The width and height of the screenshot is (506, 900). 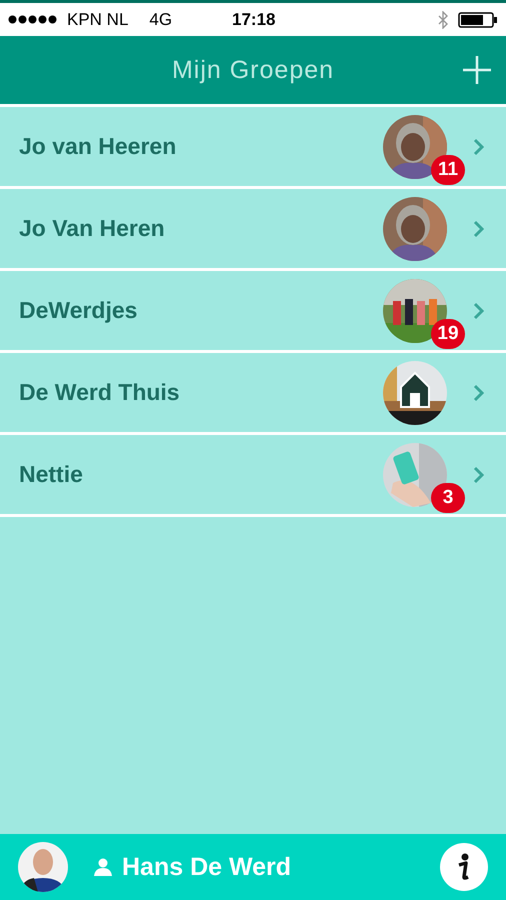 What do you see at coordinates (253, 391) in the screenshot?
I see `group-row: De Werd Thuis` at bounding box center [253, 391].